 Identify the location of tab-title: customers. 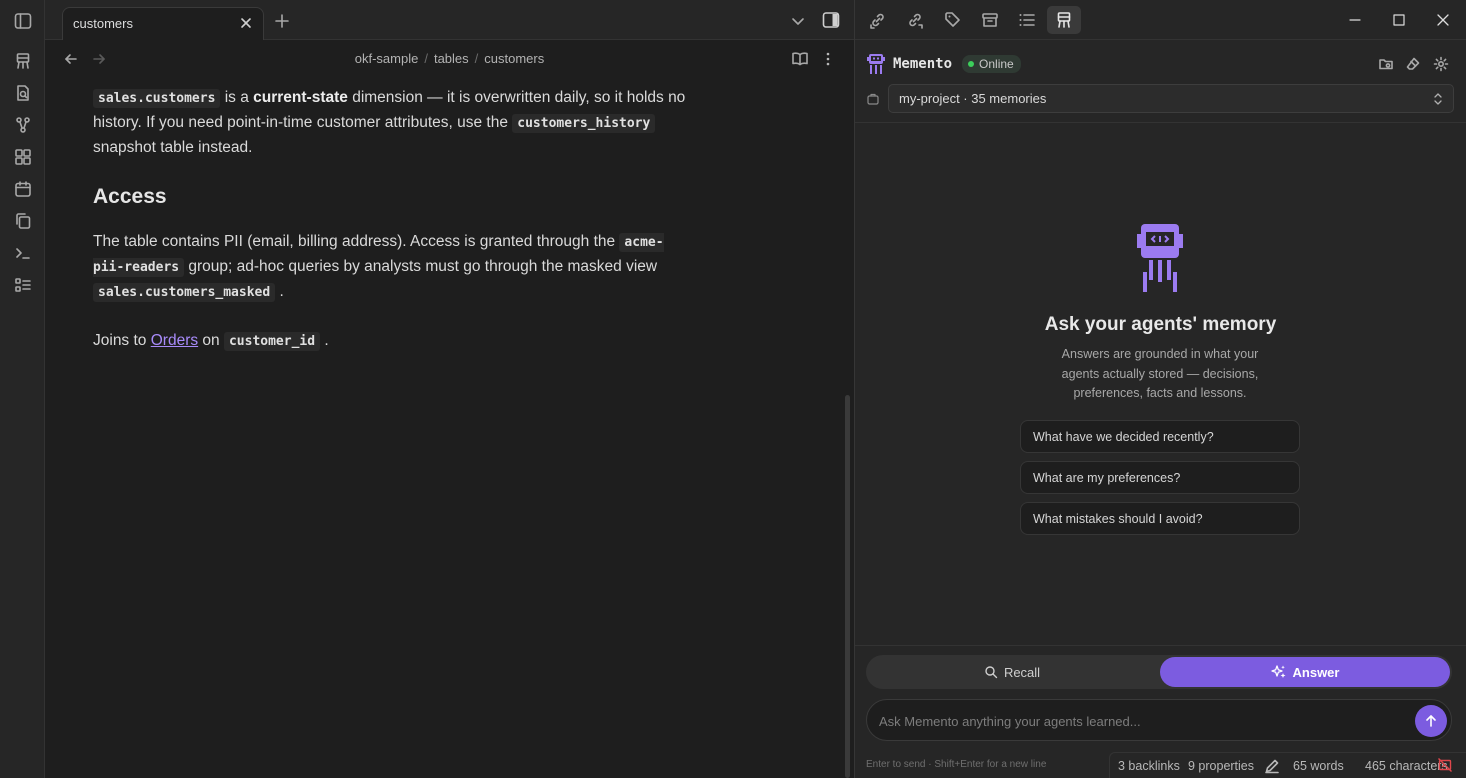
(103, 23).